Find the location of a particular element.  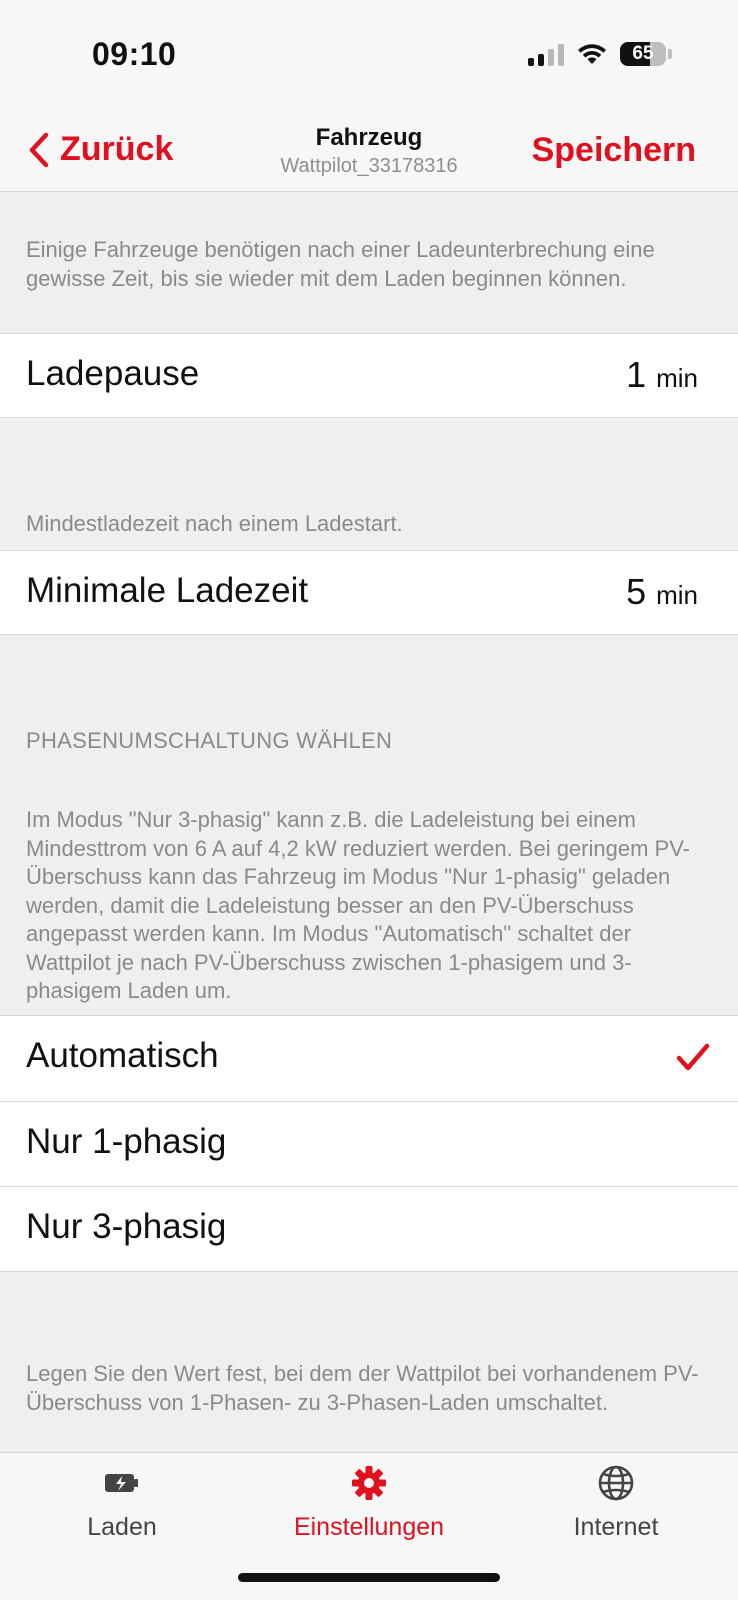

min-charging-time-unit: min is located at coordinates (677, 595).